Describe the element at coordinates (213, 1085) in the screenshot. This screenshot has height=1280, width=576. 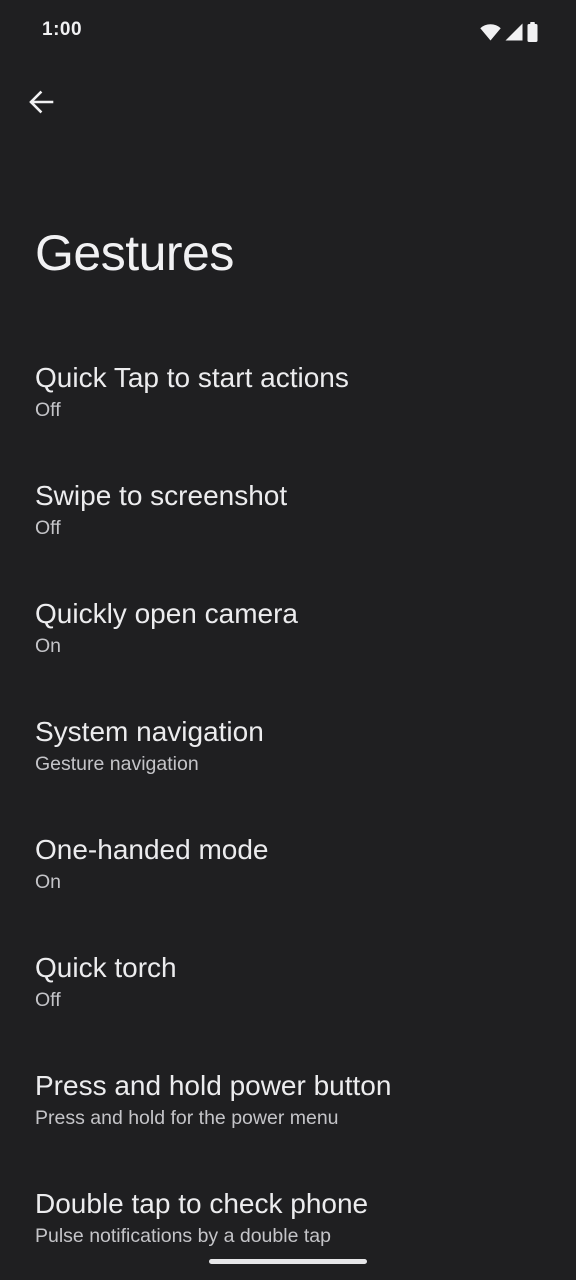
I see `setting-title: Press and hold power button` at that location.